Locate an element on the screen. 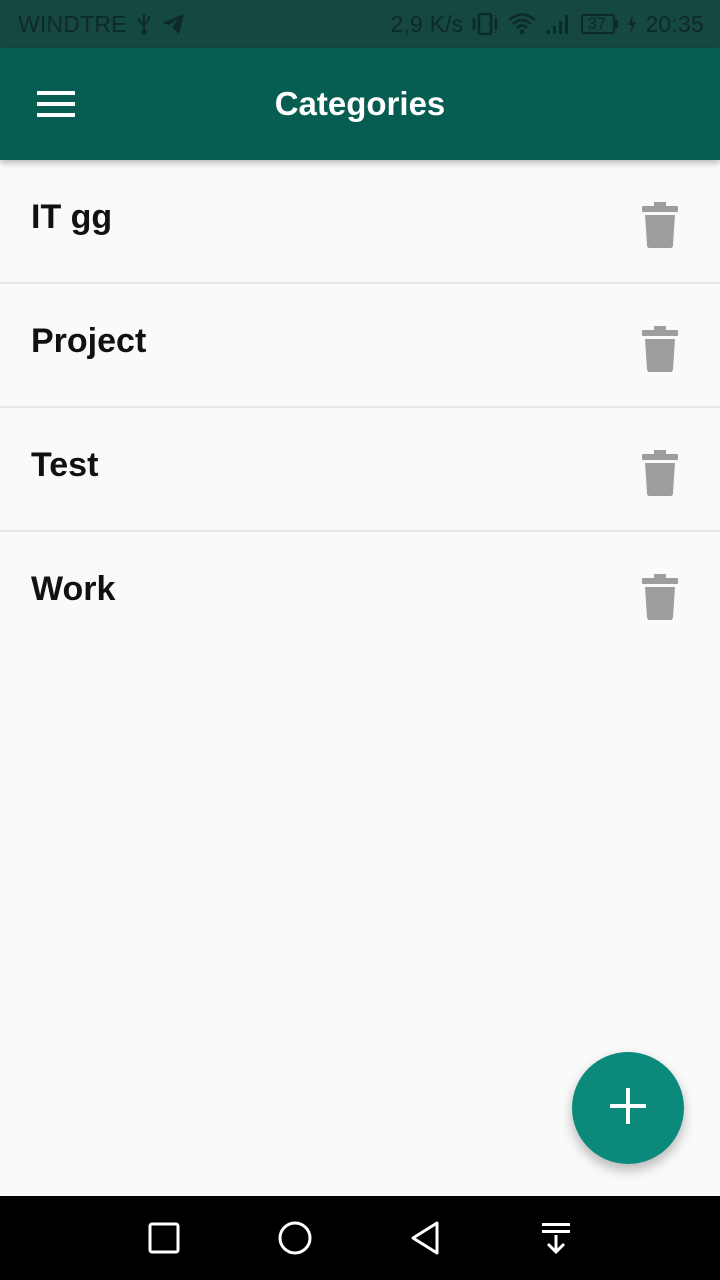 The image size is (720, 1280). app-bar: Categories is located at coordinates (360, 104).